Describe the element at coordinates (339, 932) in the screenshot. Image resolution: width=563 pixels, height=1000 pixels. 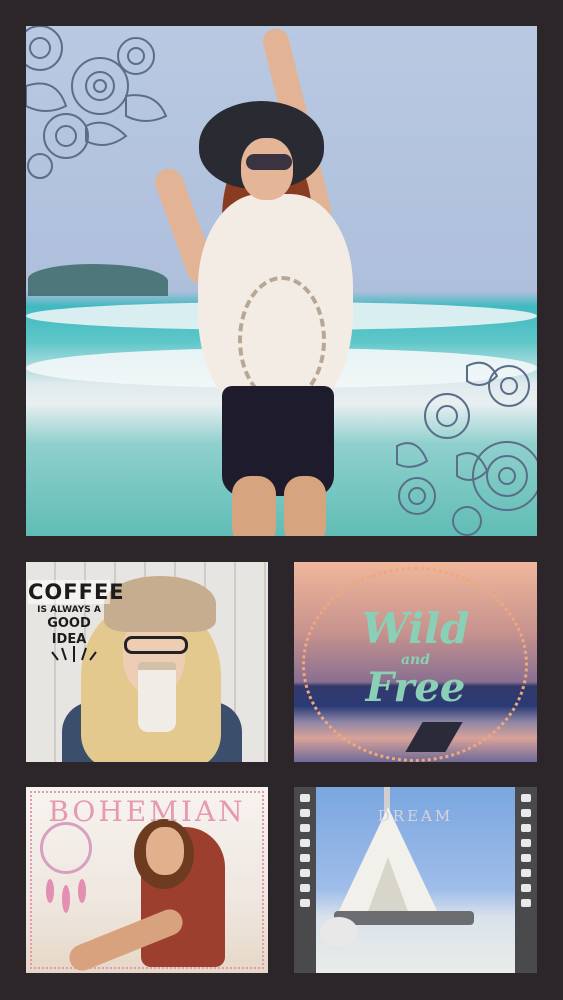
I see `pouf` at that location.